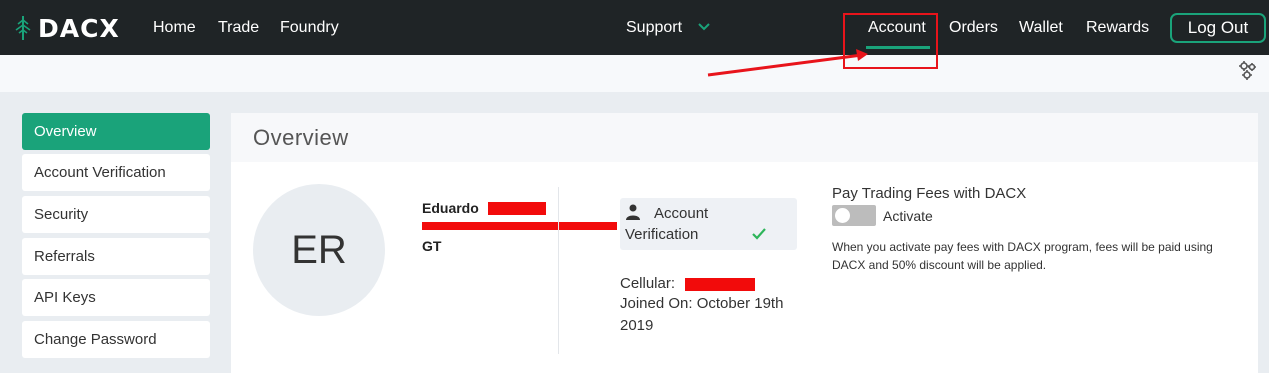 The image size is (1269, 373). What do you see at coordinates (1041, 28) in the screenshot?
I see `nav-wallet: Wallet` at bounding box center [1041, 28].